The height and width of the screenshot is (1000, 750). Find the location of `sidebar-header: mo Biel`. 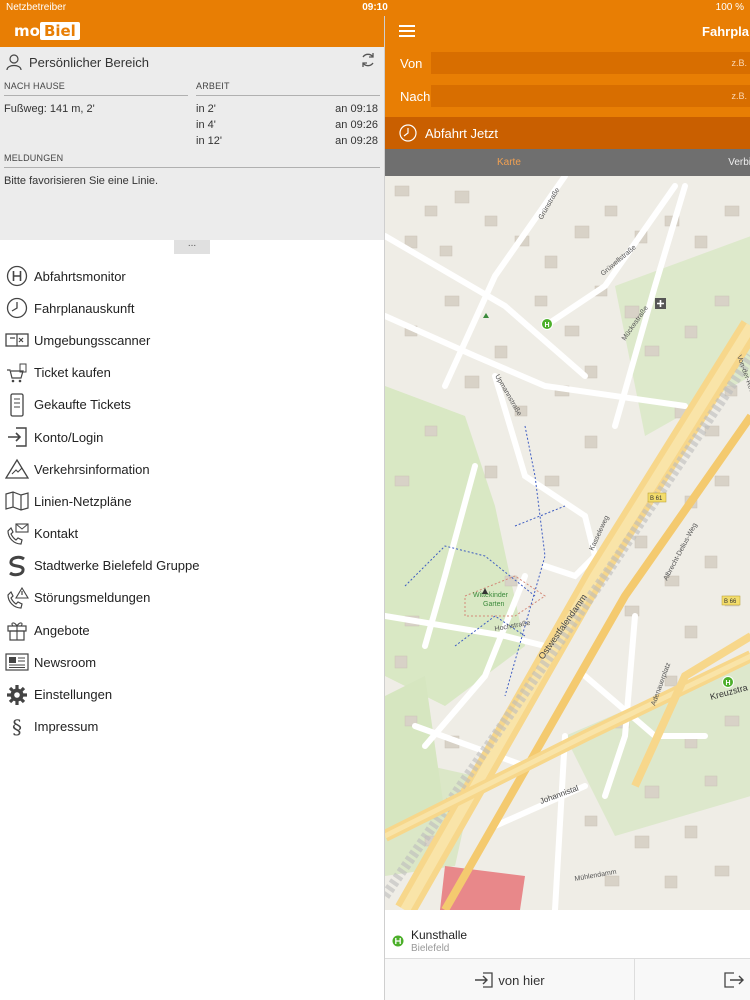

sidebar-header: mo Biel is located at coordinates (192, 31).